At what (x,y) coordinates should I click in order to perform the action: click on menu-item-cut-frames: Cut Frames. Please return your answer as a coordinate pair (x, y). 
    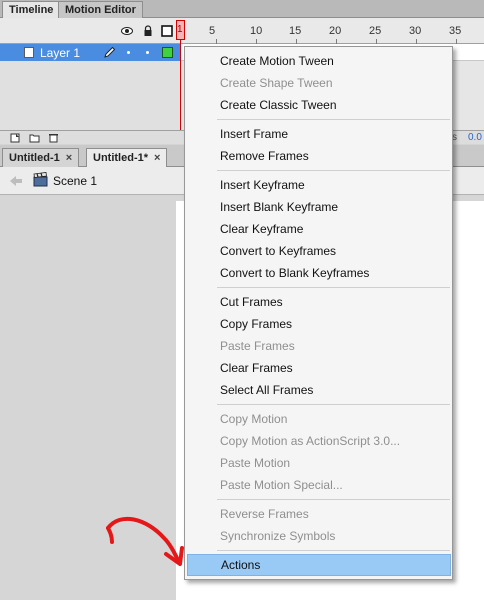
    Looking at the image, I should click on (319, 302).